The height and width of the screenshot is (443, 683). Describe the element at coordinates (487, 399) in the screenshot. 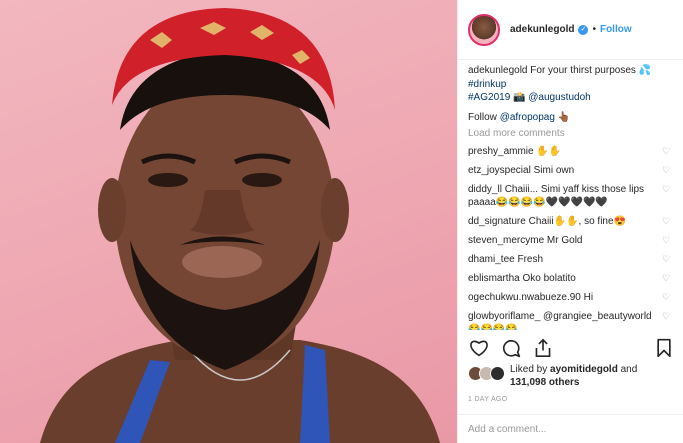

I see `post-timestamp: 1 DAY AGO` at that location.